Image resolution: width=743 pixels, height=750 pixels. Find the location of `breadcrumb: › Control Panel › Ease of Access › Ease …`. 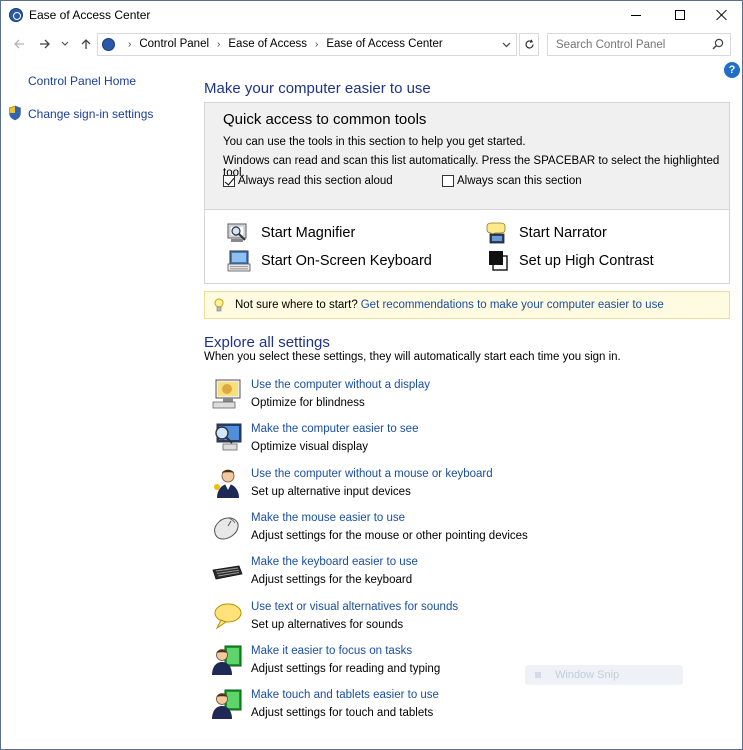

breadcrumb: › Control Panel › Ease of Access › Ease … is located at coordinates (281, 44).